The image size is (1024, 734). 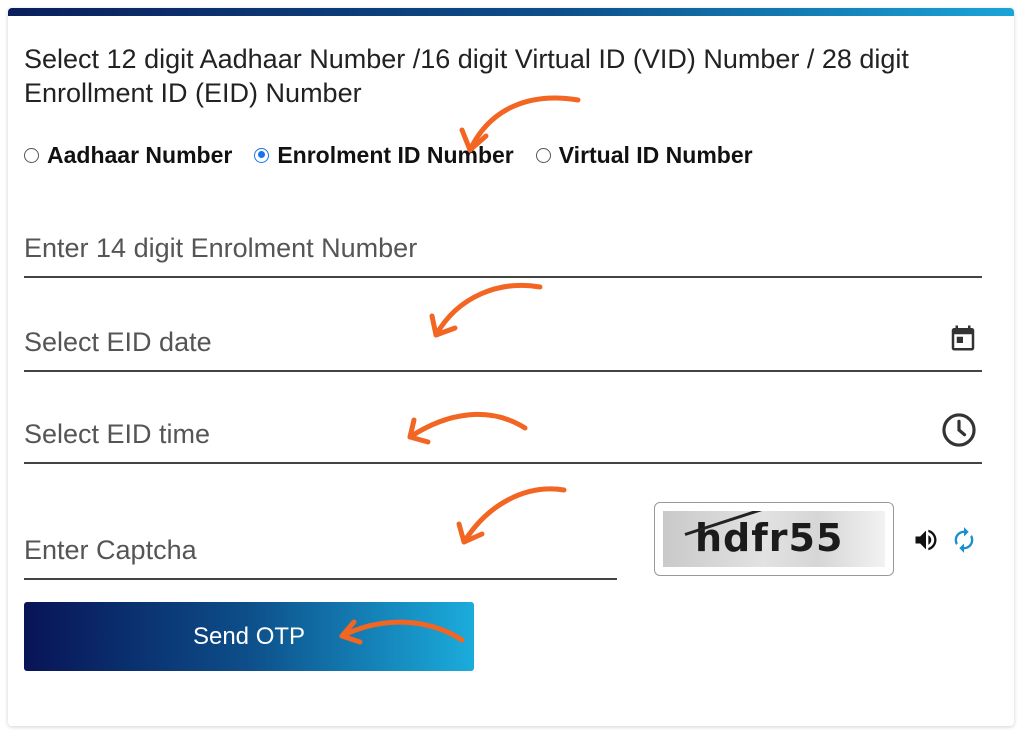 What do you see at coordinates (221, 248) in the screenshot?
I see `enrolment-number-placeholder: Enter 14 digit Enrolment Number` at bounding box center [221, 248].